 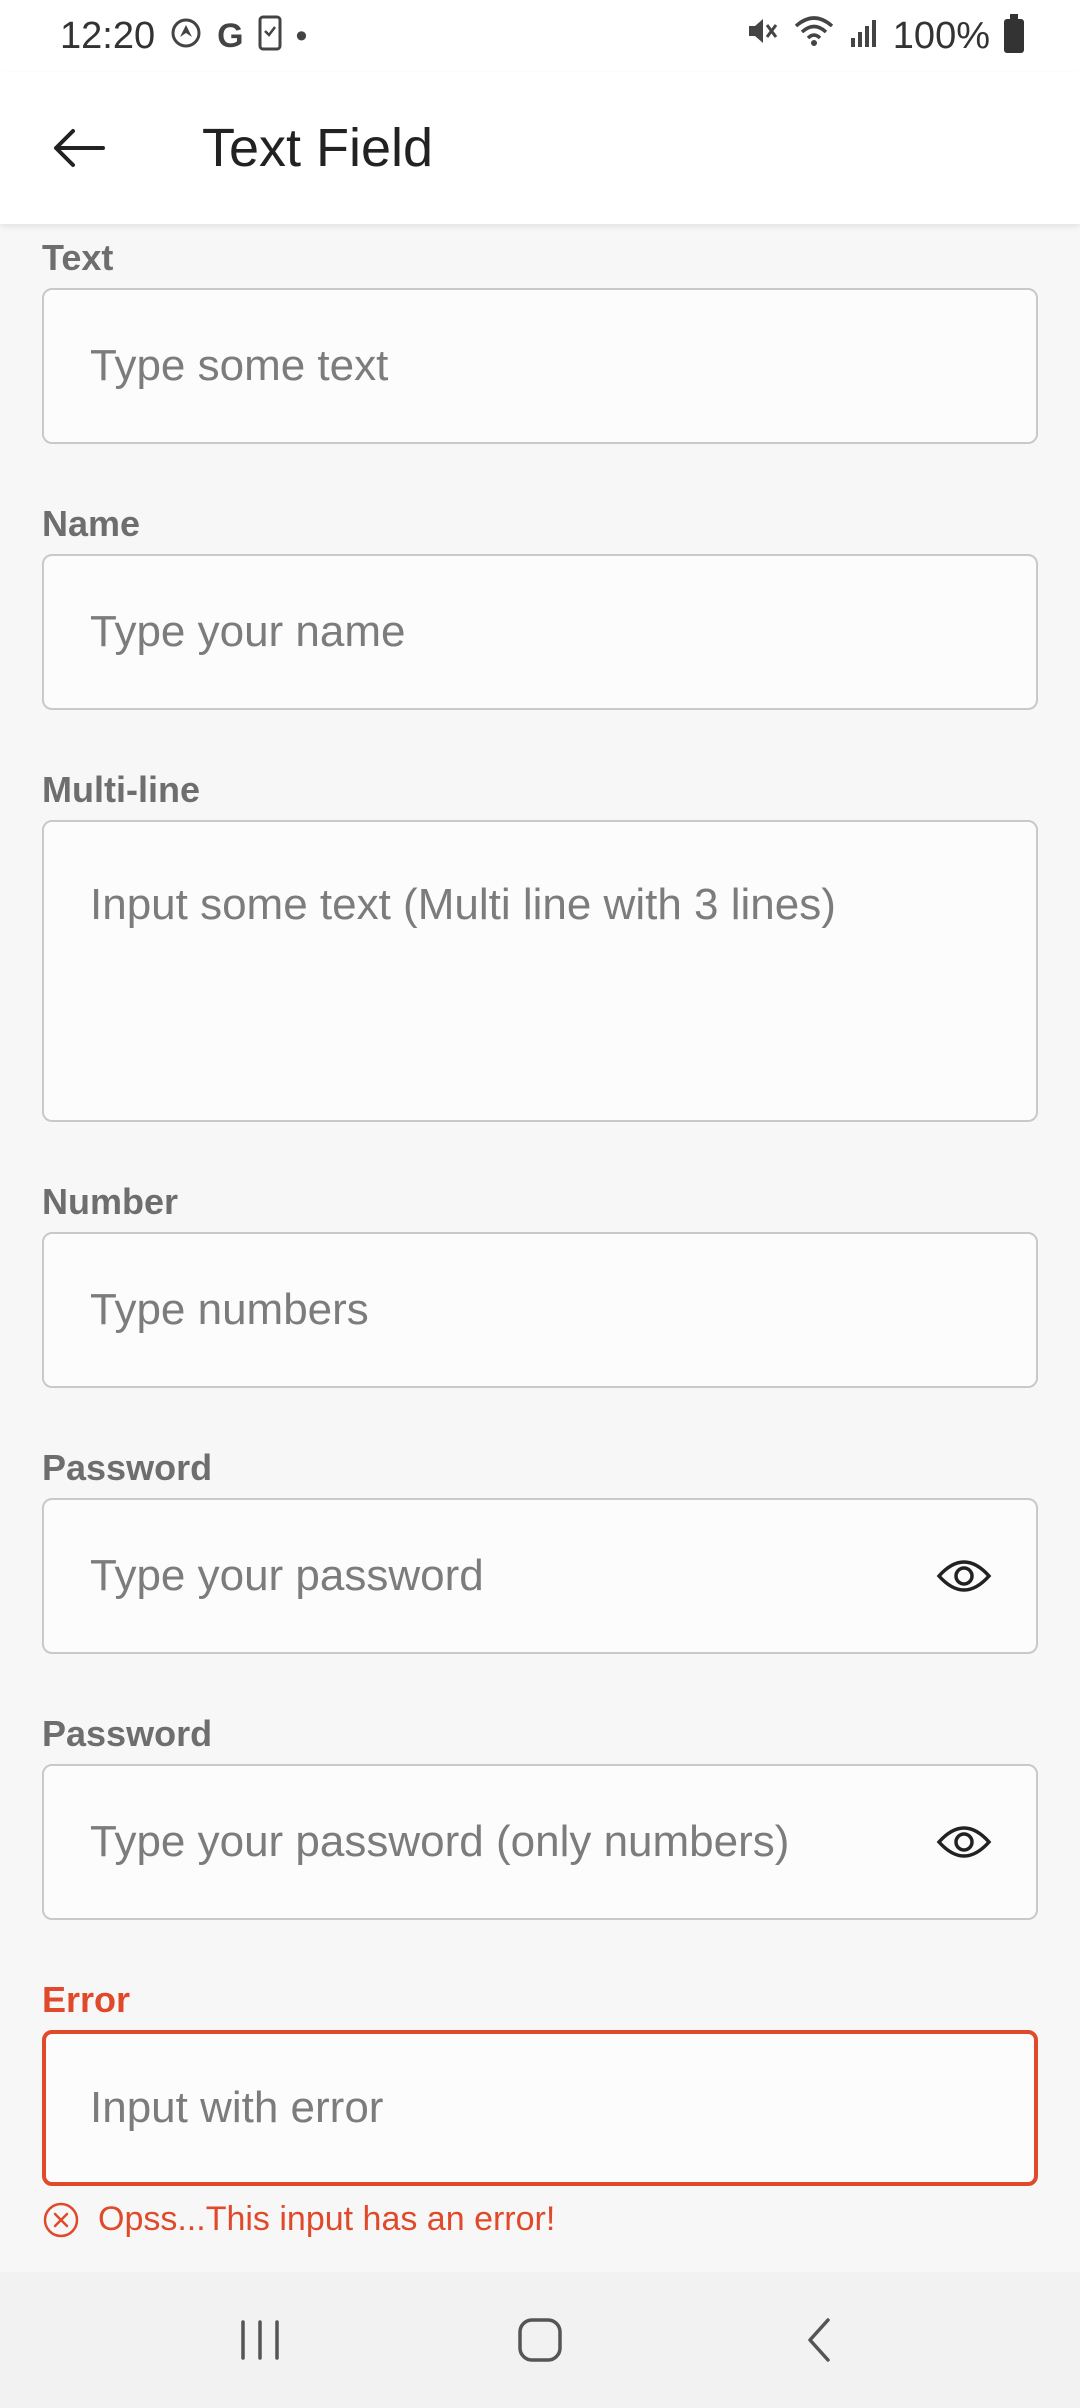 I want to click on error-message: Opss...This input has an error!, so click(x=540, y=2219).